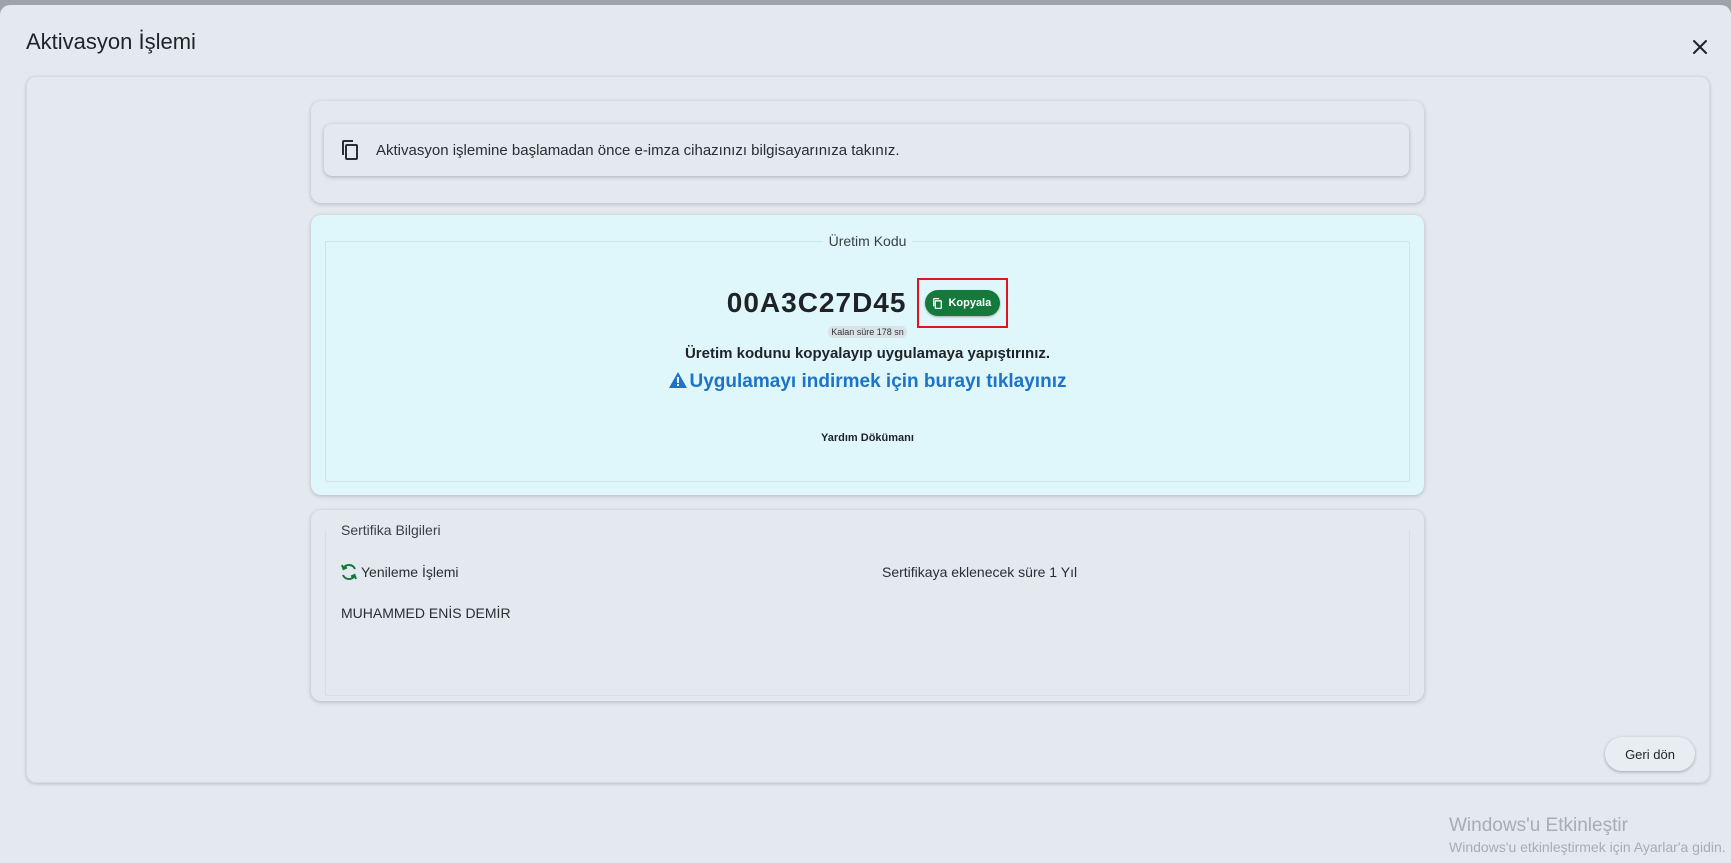 The image size is (1731, 863). I want to click on copy-button-label: Kopyala, so click(970, 303).